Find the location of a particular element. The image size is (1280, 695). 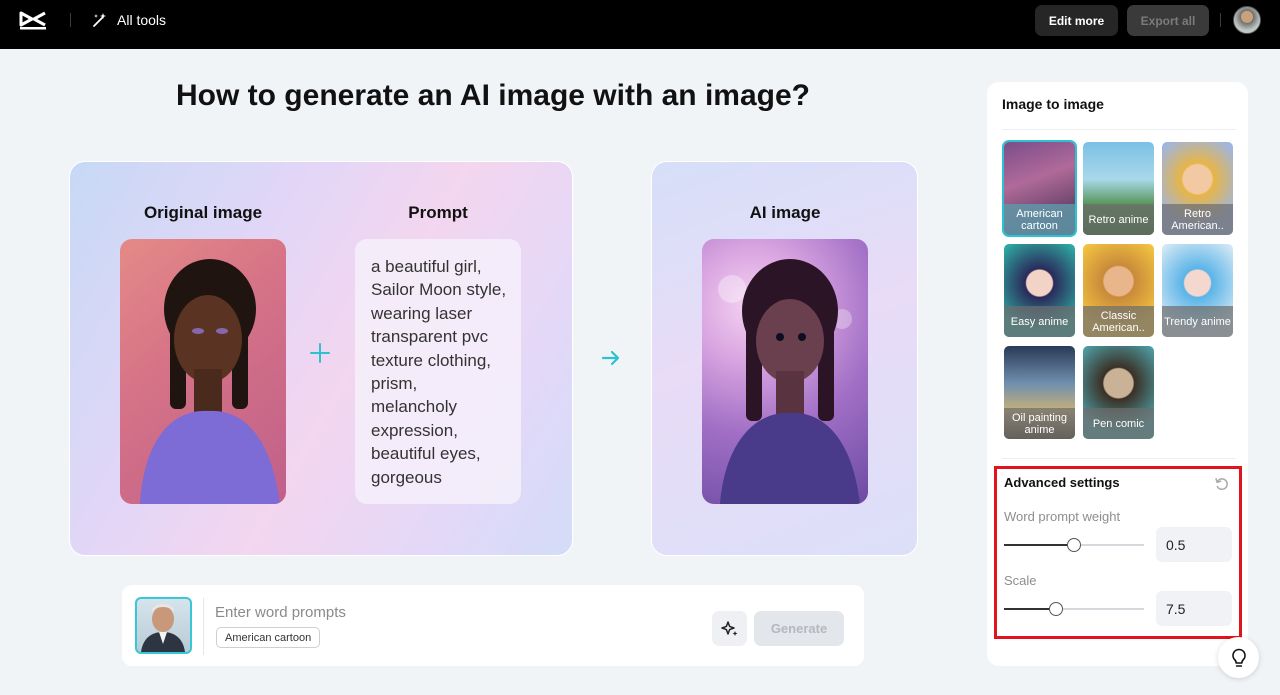

style-tile-easy-anime: Easy anime is located at coordinates (1039, 290).